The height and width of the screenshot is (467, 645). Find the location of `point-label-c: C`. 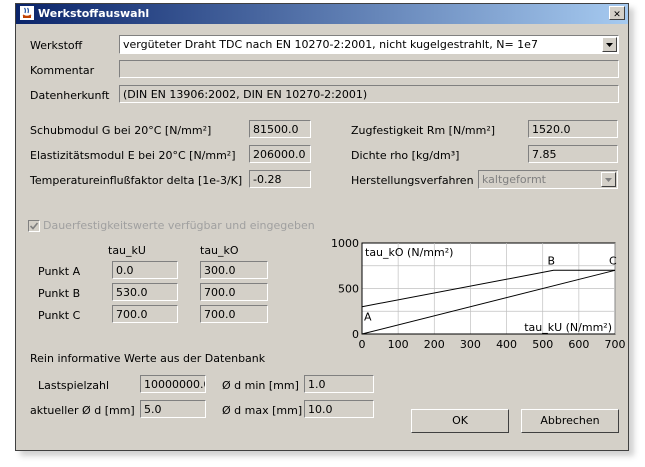

point-label-c: C is located at coordinates (613, 260).